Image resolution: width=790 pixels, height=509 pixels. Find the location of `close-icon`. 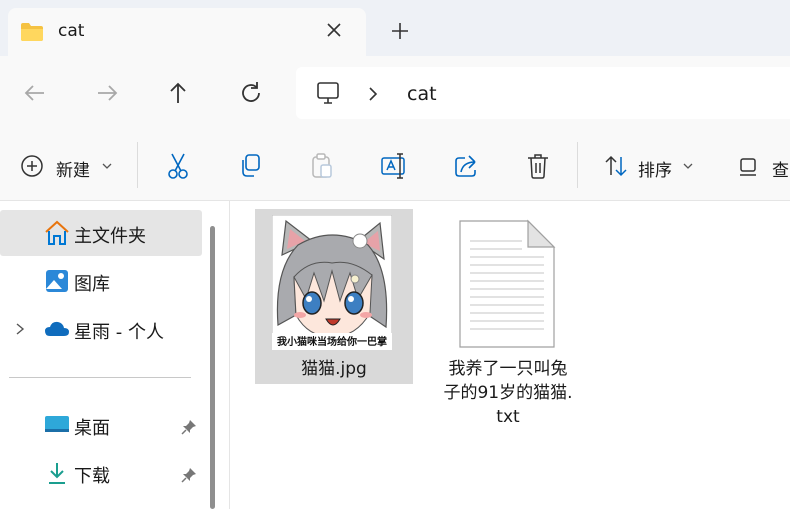

close-icon is located at coordinates (334, 30).